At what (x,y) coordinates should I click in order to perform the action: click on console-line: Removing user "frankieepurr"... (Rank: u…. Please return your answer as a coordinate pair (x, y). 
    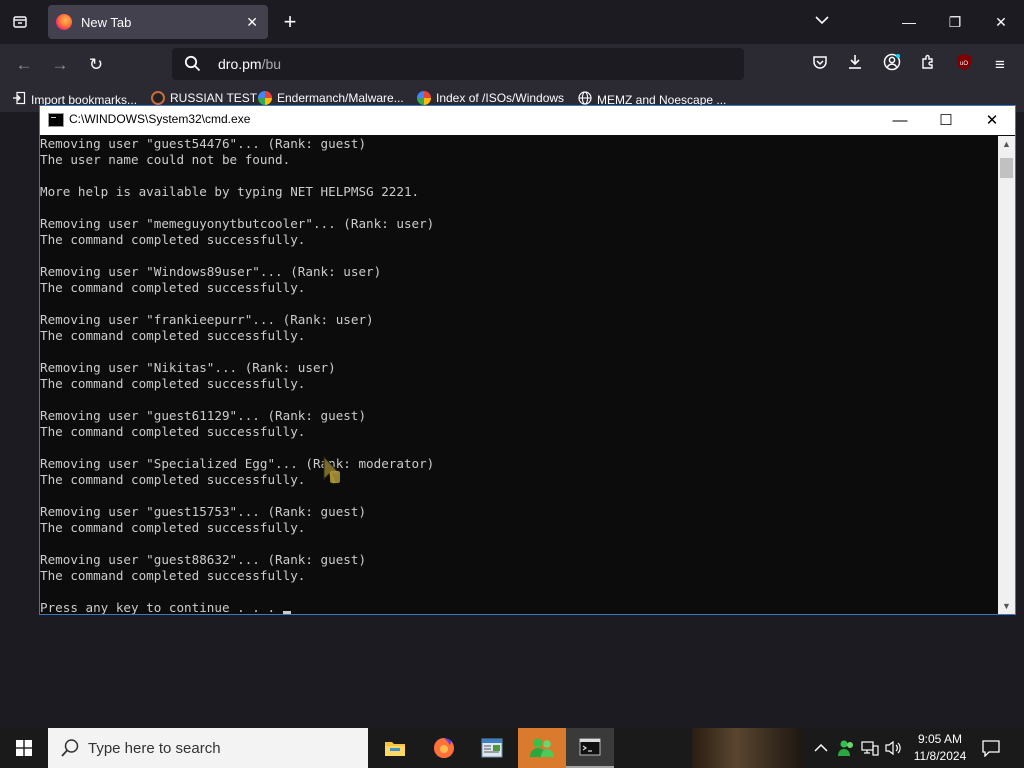
    Looking at the image, I should click on (207, 319).